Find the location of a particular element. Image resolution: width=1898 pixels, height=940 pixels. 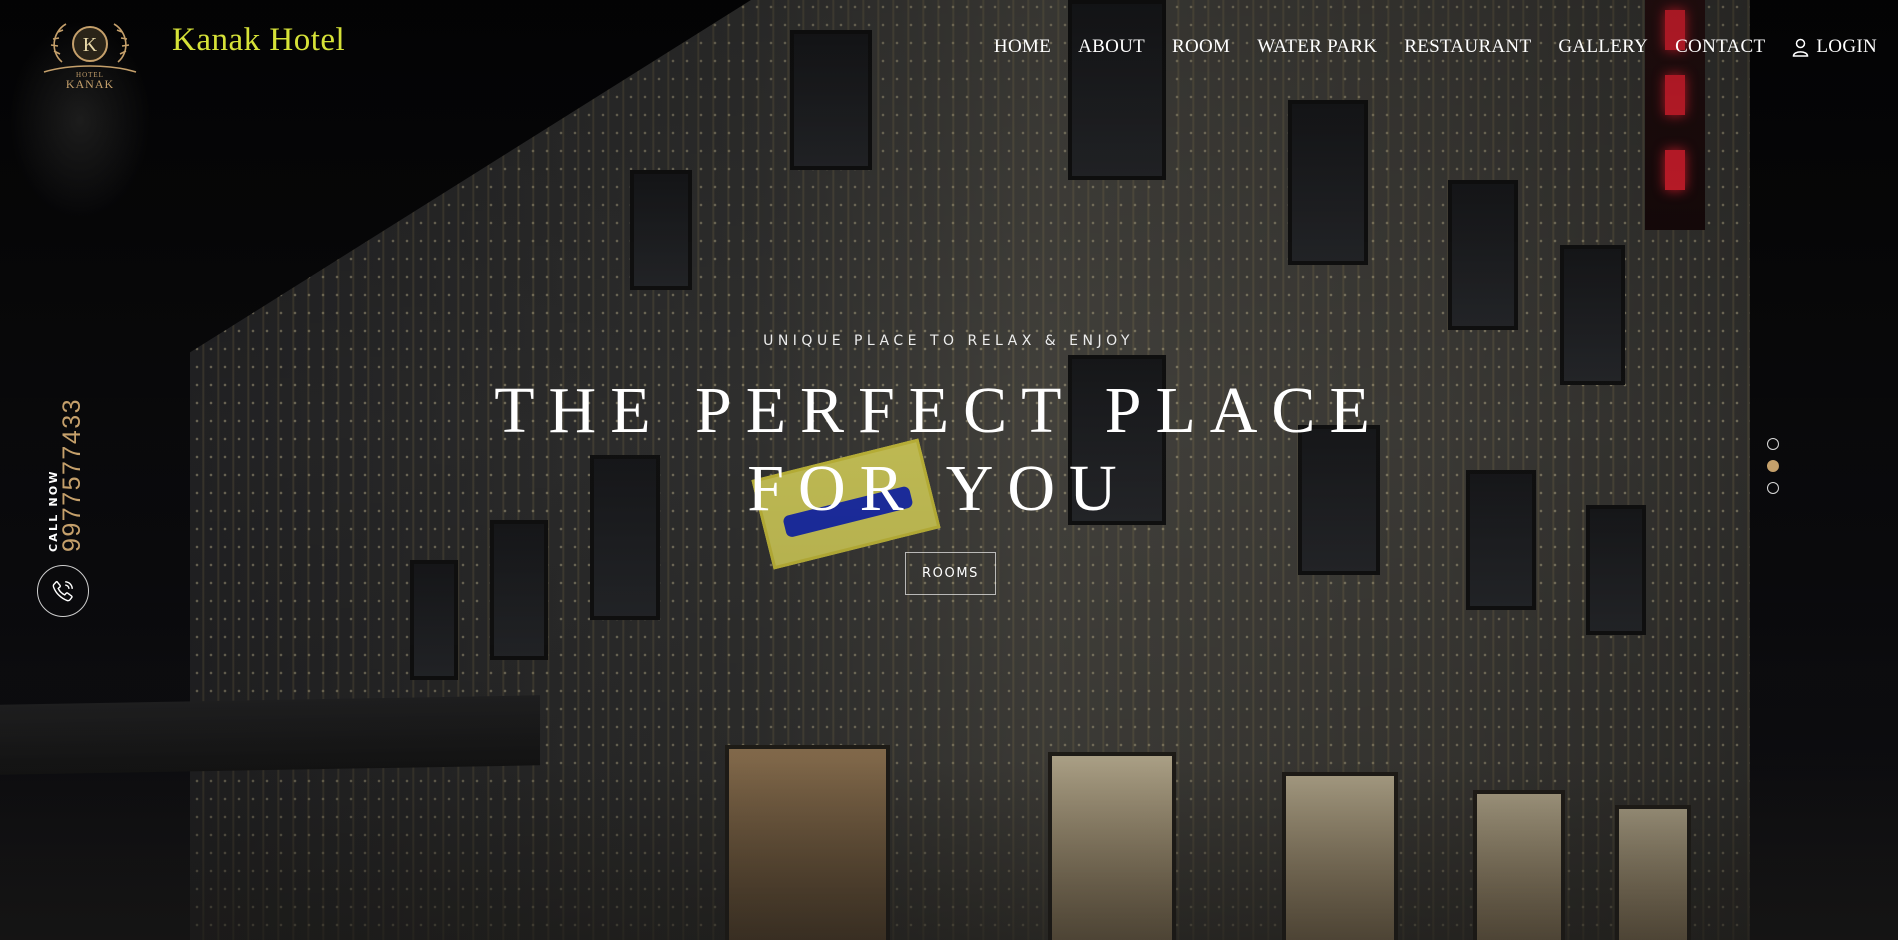

slider-dots is located at coordinates (1773, 466).